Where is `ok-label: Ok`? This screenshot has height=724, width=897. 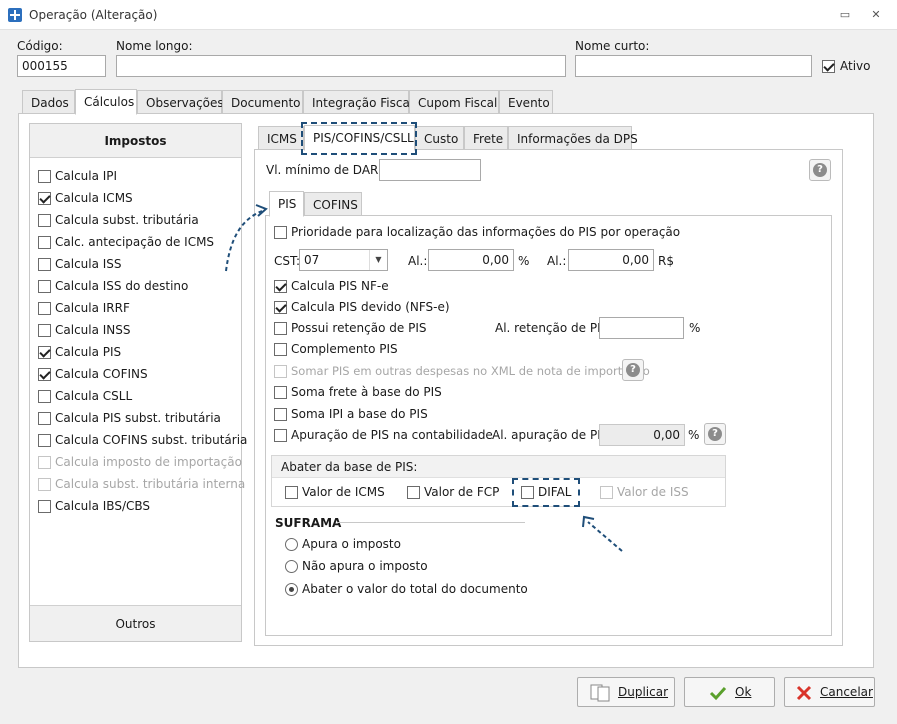 ok-label: Ok is located at coordinates (743, 692).